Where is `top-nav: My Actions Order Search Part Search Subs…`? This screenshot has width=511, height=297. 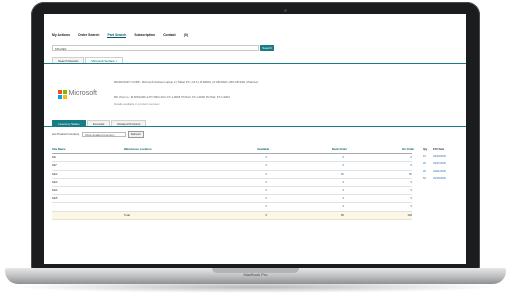
top-nav: My Actions Order Search Part Search Subs… is located at coordinates (120, 36).